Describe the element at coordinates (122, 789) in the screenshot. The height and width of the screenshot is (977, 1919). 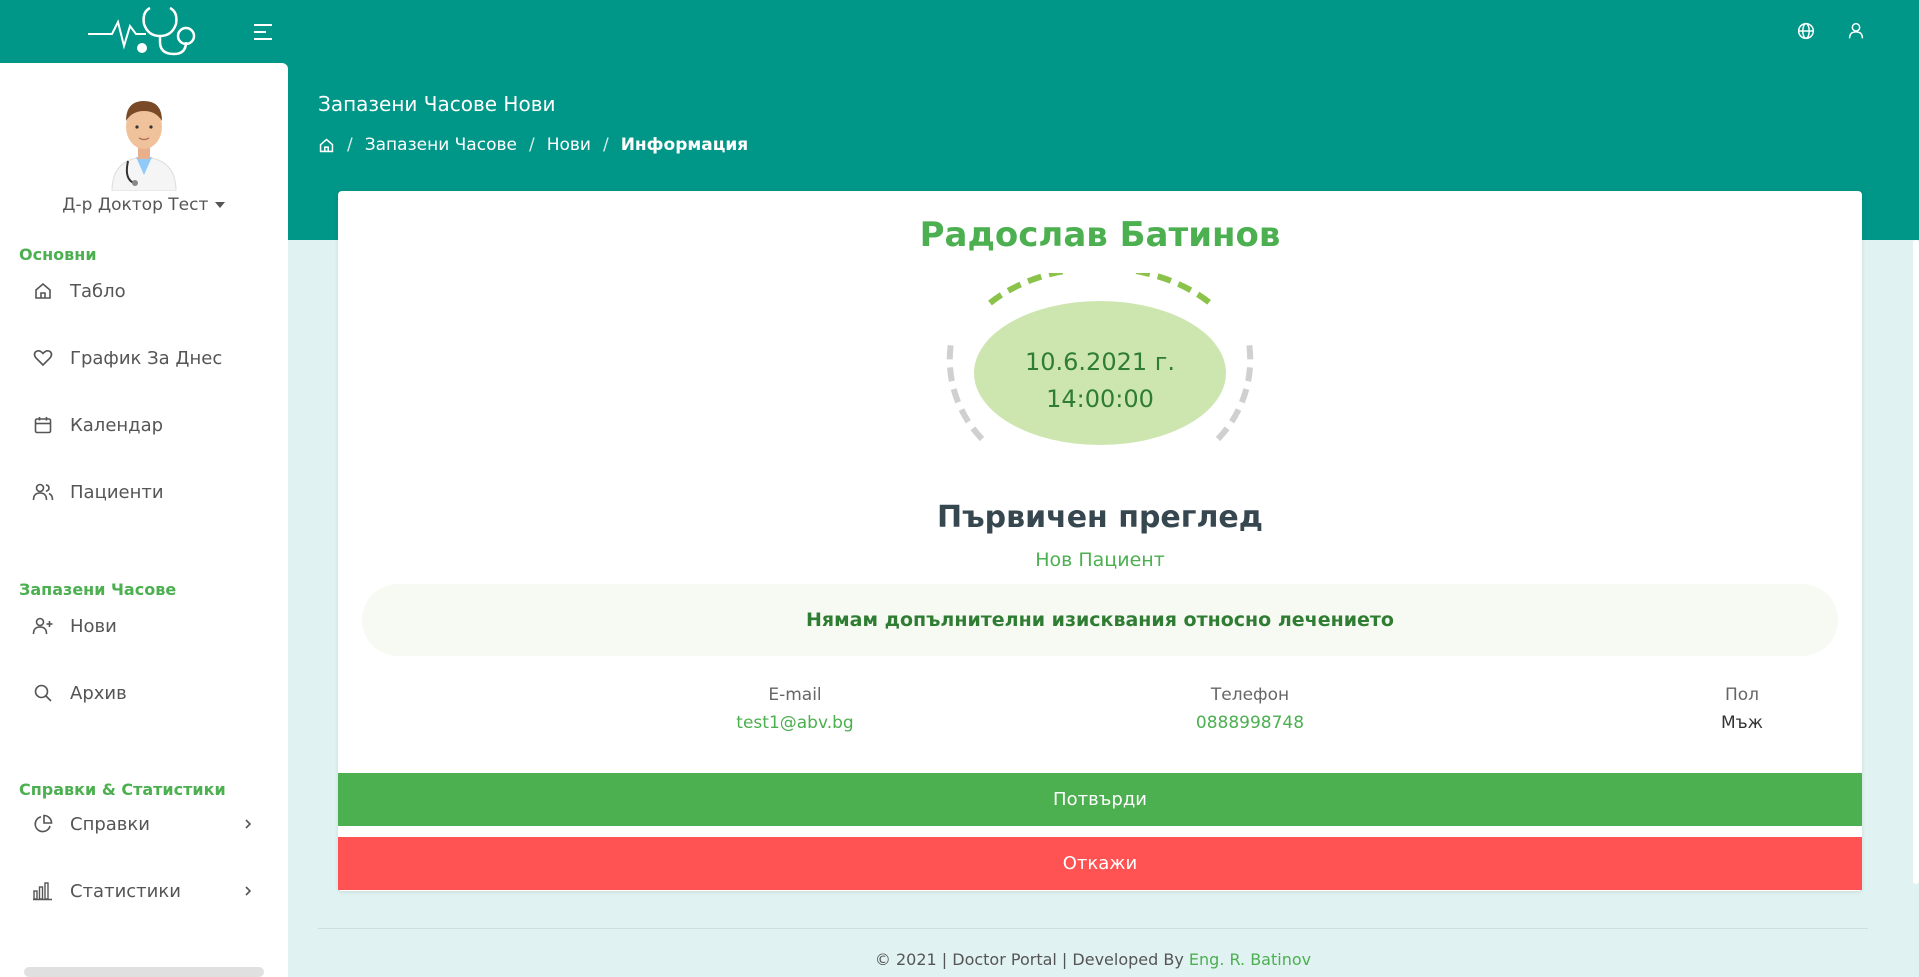
I see `section-title-reports: Справки & Статистики` at that location.